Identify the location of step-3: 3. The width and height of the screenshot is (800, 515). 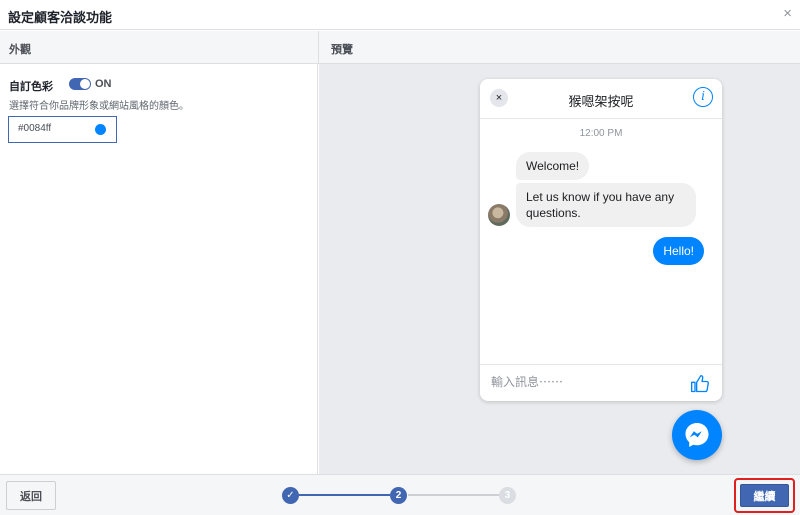
(507, 495).